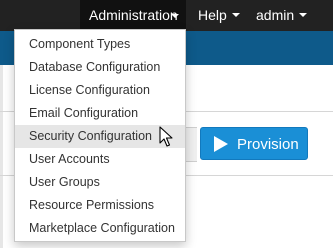 This screenshot has height=248, width=333. What do you see at coordinates (212, 15) in the screenshot?
I see `nav-help-label: Help` at bounding box center [212, 15].